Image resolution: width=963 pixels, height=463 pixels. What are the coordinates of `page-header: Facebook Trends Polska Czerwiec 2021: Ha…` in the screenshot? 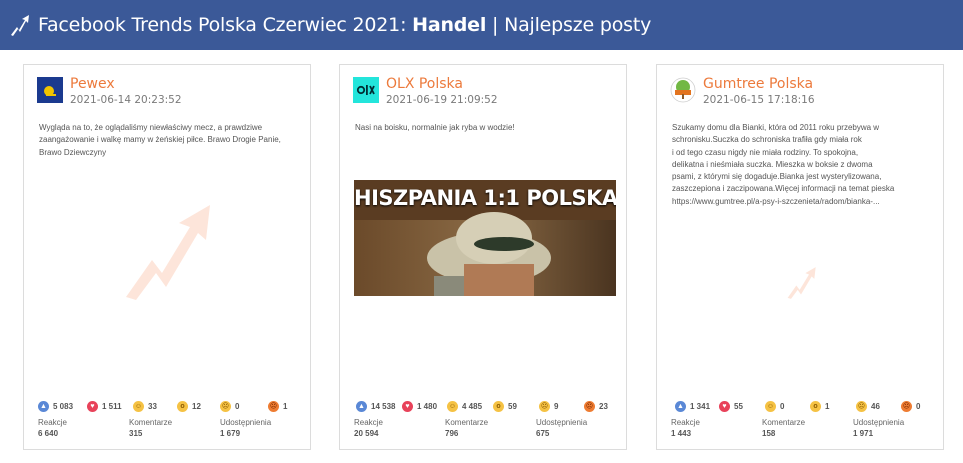 It's located at (481, 25).